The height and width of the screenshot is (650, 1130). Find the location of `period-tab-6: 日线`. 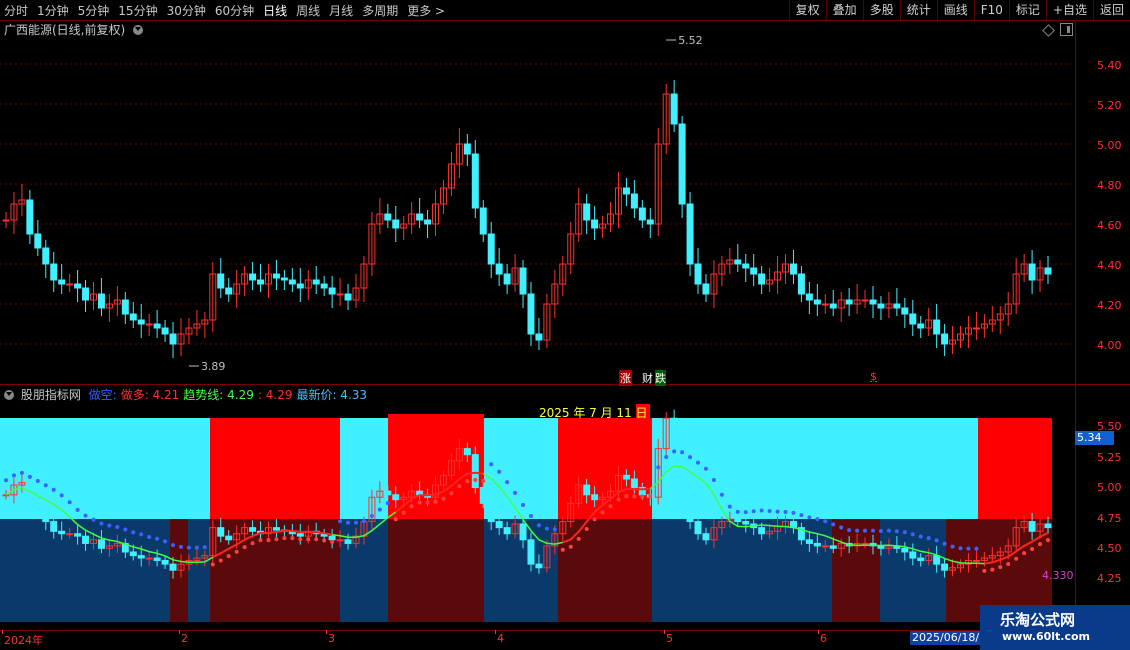

period-tab-6: 日线 is located at coordinates (275, 10).